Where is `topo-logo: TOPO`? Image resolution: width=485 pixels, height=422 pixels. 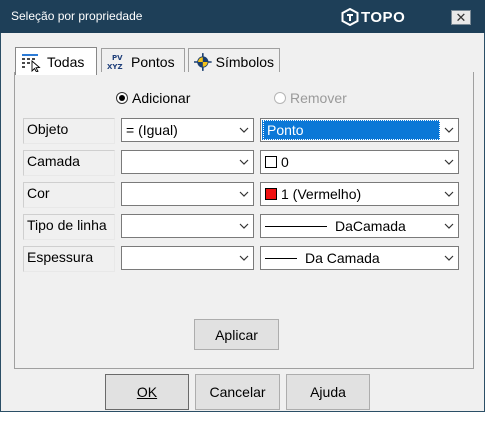 topo-logo: TOPO is located at coordinates (373, 17).